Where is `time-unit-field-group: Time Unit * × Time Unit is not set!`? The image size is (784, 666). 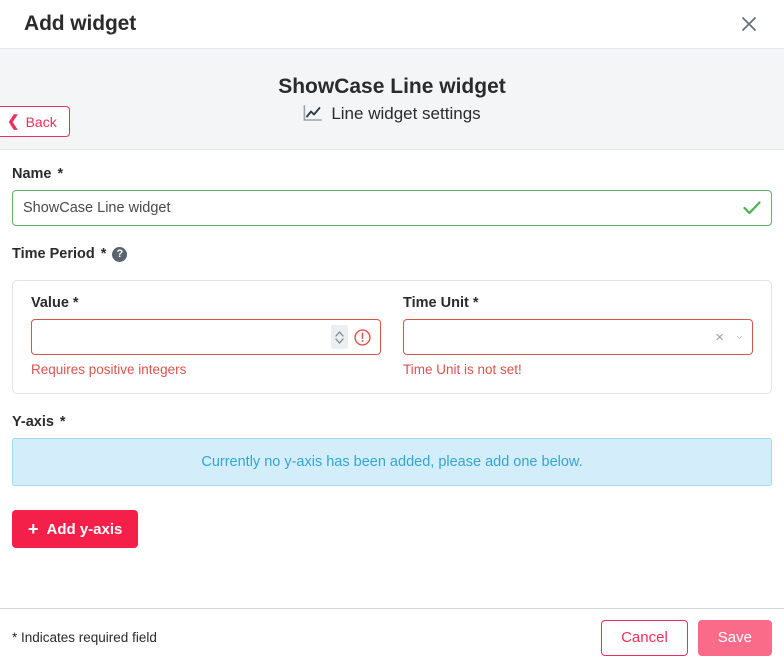
time-unit-field-group: Time Unit * × Time Unit is not set! is located at coordinates (578, 336).